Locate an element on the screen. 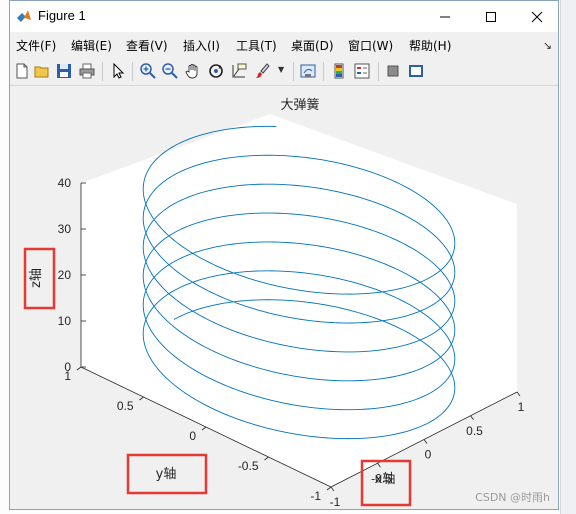 Image resolution: width=576 pixels, height=514 pixels. z-axis-label: z轴 is located at coordinates (36, 278).